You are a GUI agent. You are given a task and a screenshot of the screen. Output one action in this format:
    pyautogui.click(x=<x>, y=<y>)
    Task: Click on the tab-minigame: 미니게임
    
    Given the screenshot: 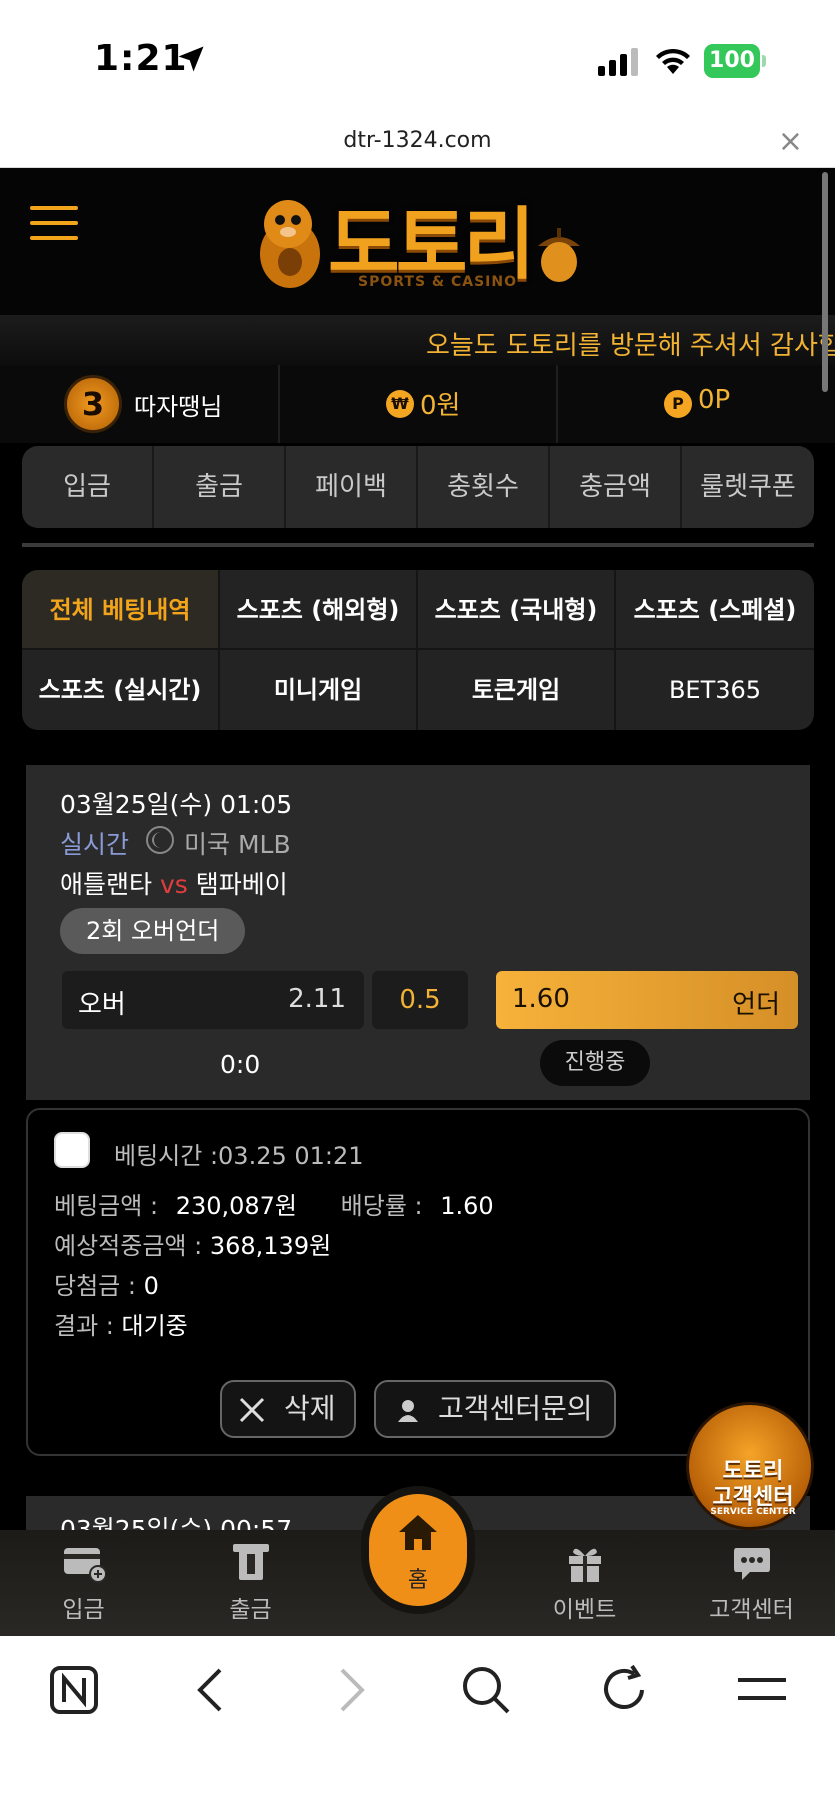 What is the action you would take?
    pyautogui.click(x=319, y=690)
    